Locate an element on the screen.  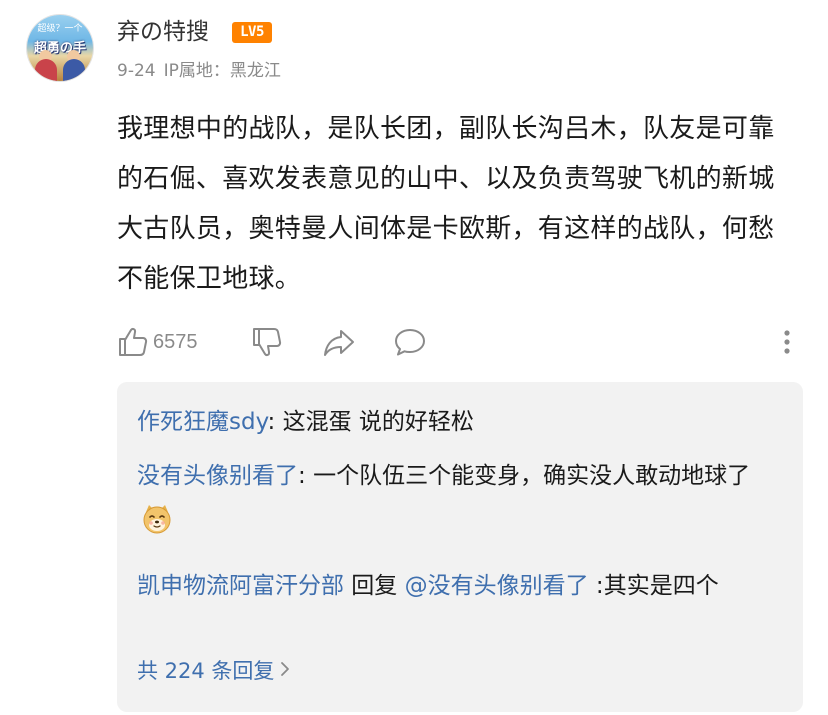
speech-bubble-icon is located at coordinates (410, 342).